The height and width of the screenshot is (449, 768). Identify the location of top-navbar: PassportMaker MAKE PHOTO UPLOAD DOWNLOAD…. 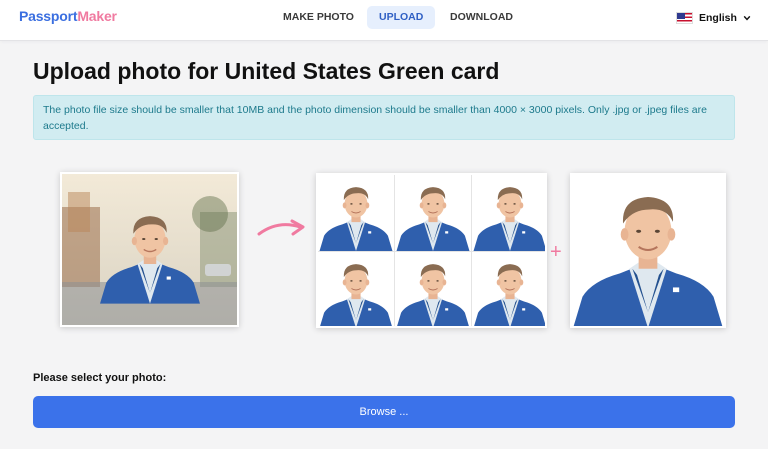
(384, 20).